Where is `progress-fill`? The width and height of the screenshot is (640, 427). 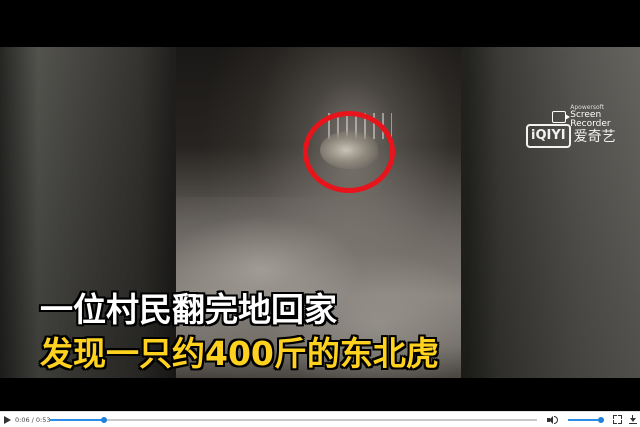 progress-fill is located at coordinates (77, 420).